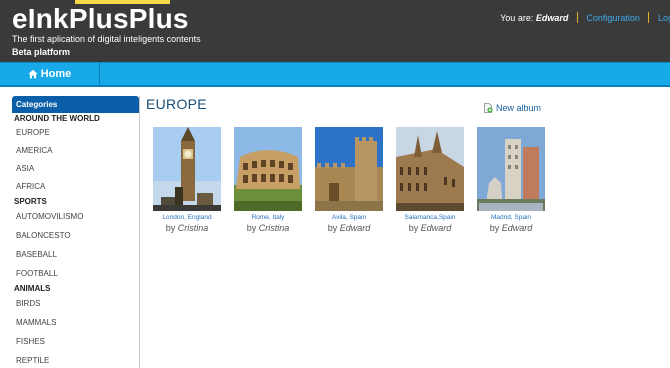  Describe the element at coordinates (517, 18) in the screenshot. I see `user-prefix: You are:` at that location.